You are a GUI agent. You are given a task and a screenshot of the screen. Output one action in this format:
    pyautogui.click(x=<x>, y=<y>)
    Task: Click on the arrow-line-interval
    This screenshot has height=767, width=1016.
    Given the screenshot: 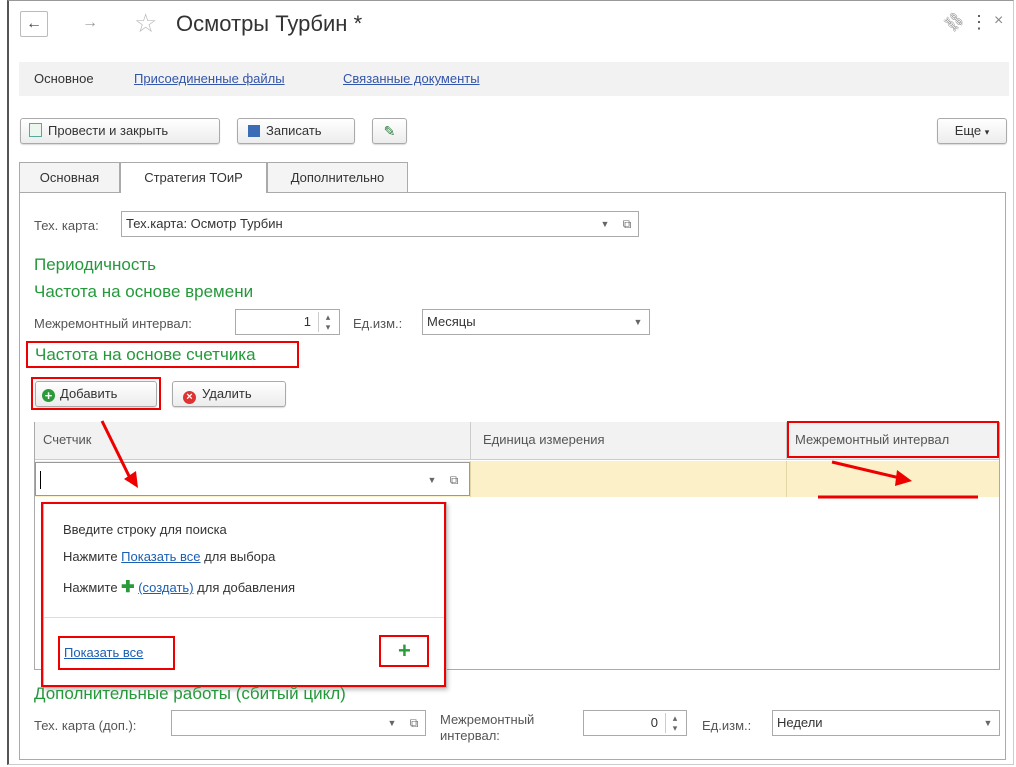 What is the action you would take?
    pyautogui.click(x=866, y=470)
    